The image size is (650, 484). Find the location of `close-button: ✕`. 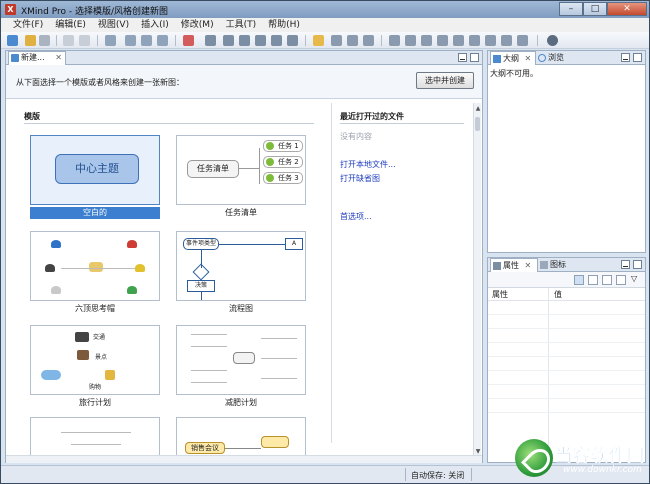

close-button: ✕ is located at coordinates (627, 9).